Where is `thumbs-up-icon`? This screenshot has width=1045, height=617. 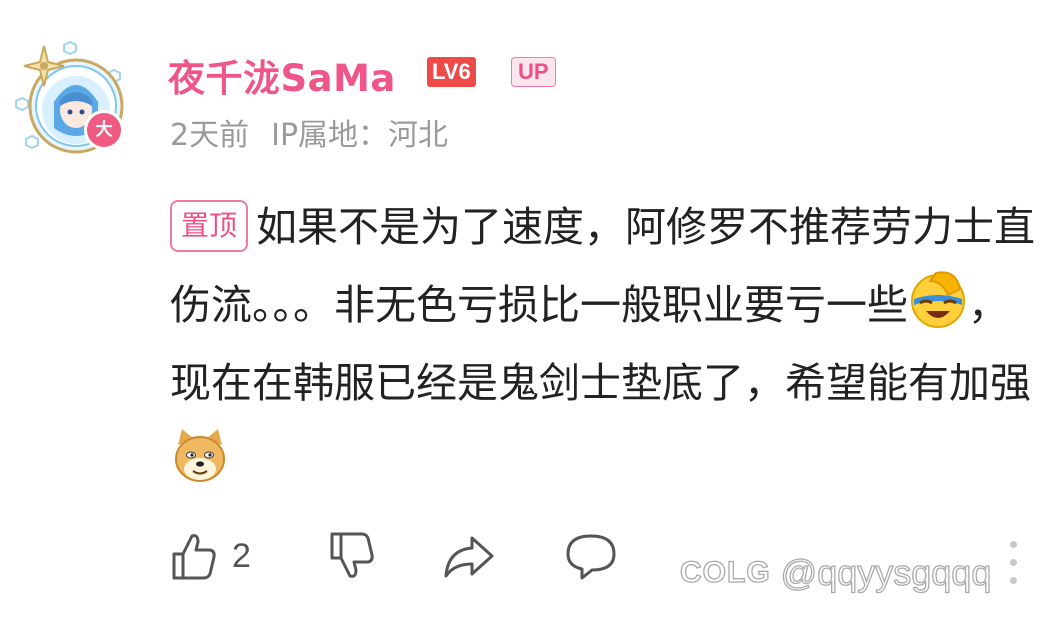 thumbs-up-icon is located at coordinates (194, 557).